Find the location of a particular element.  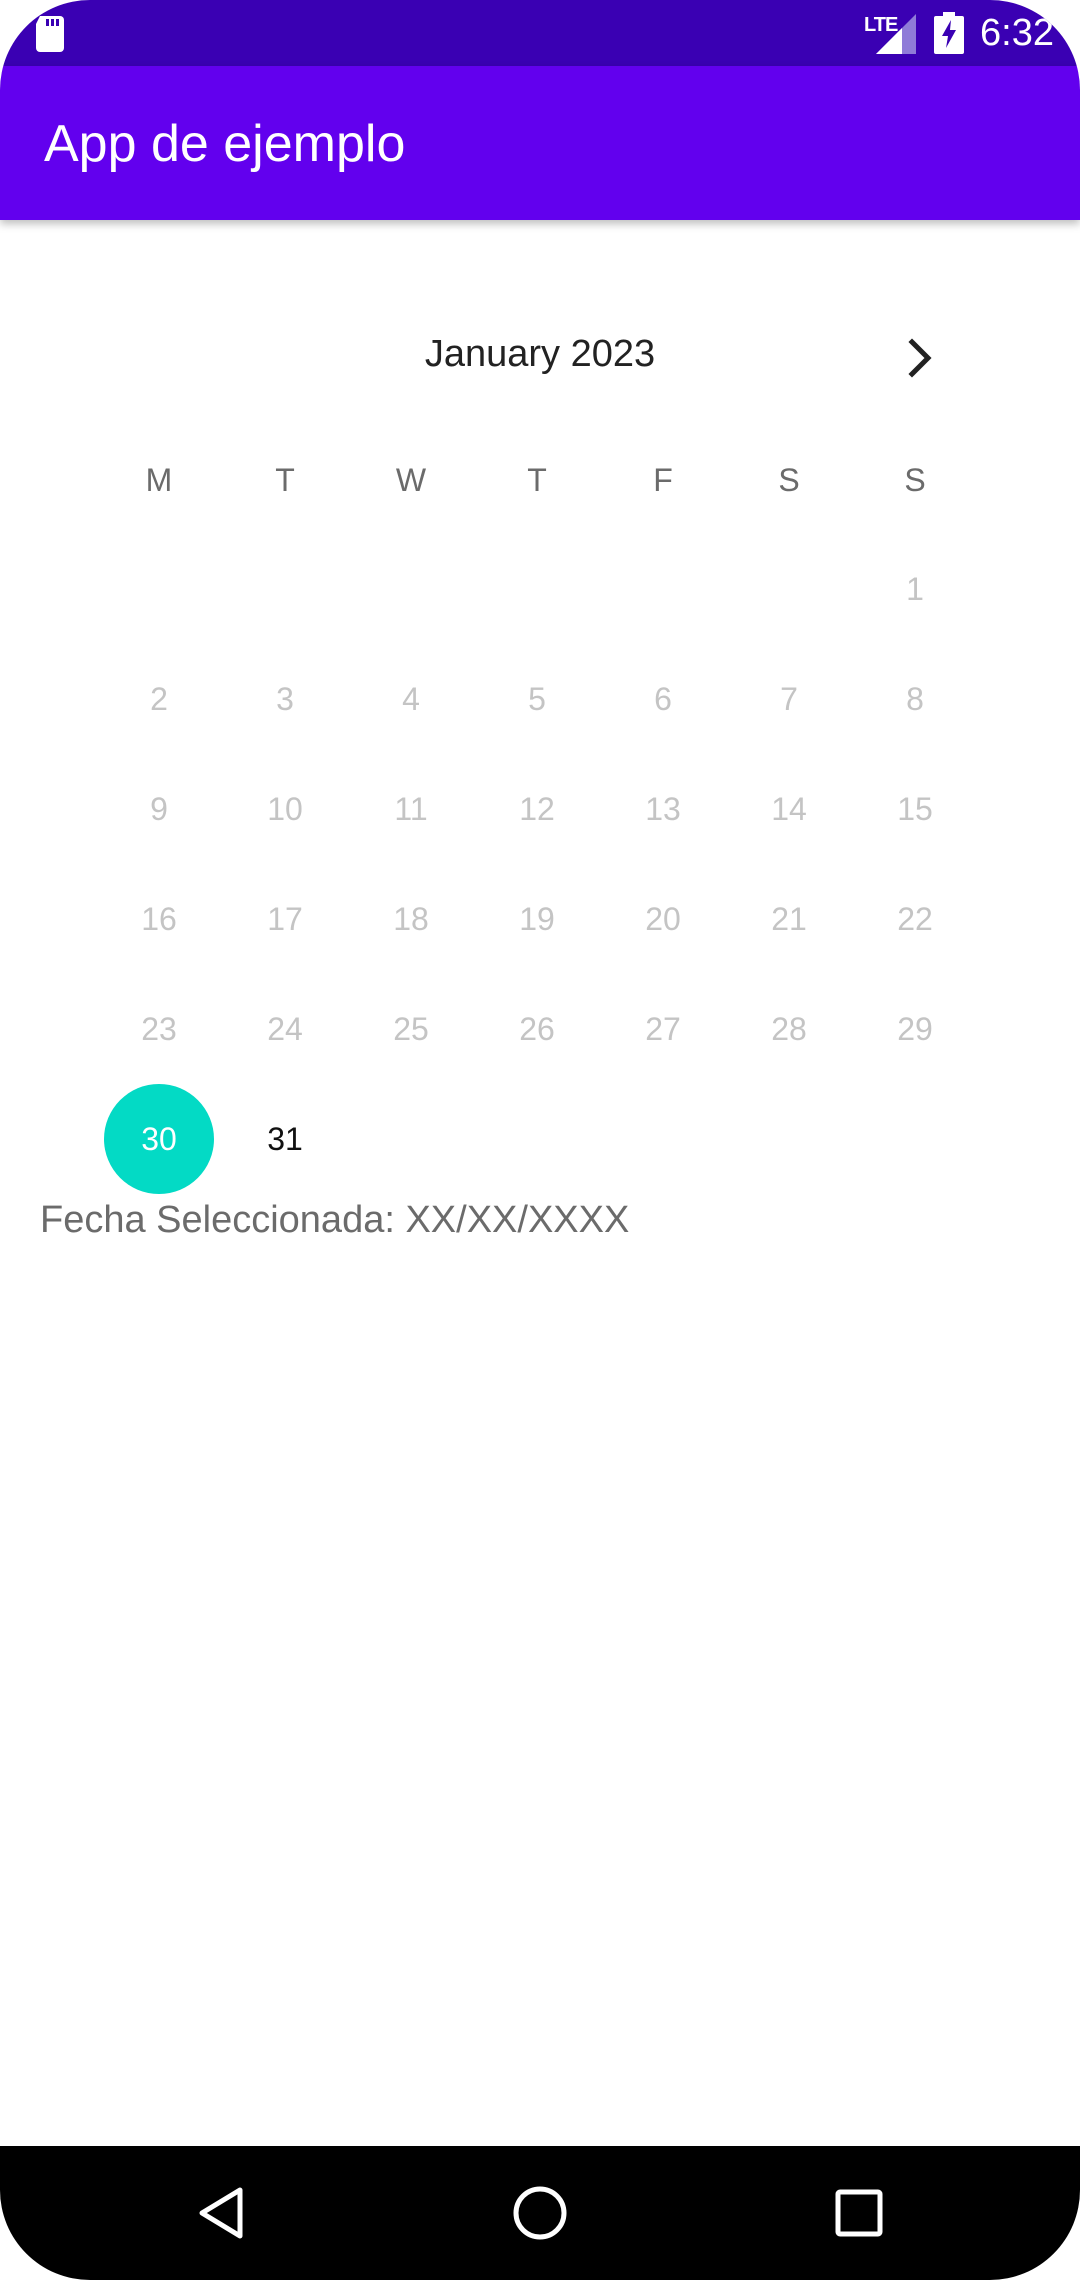

day-number: 2 is located at coordinates (159, 698).